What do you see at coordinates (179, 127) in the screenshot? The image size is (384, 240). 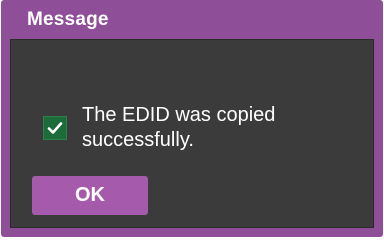 I see `dialog-message: The EDID was copied successfully.` at bounding box center [179, 127].